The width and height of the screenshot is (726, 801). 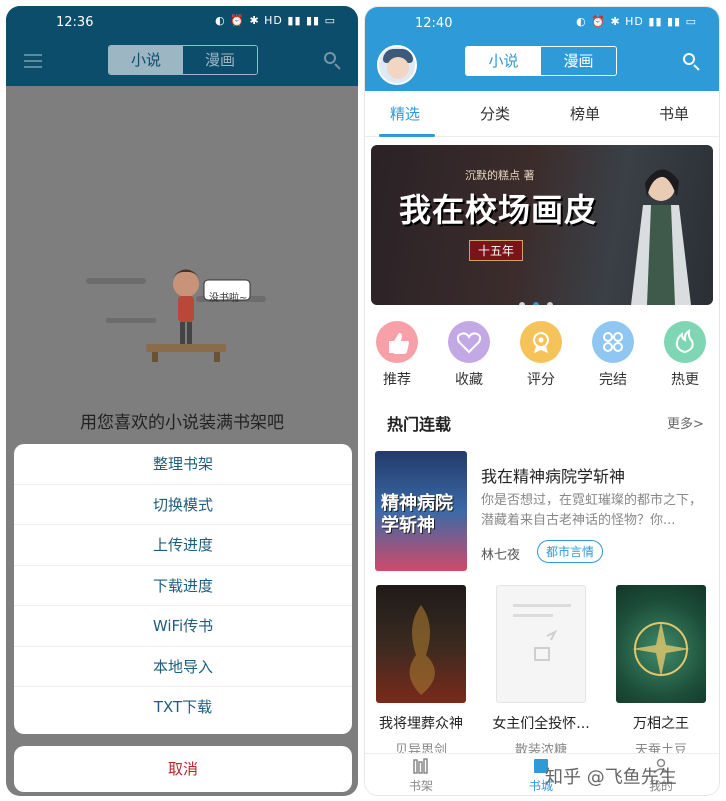 I want to click on thumb-up-icon, so click(x=397, y=342).